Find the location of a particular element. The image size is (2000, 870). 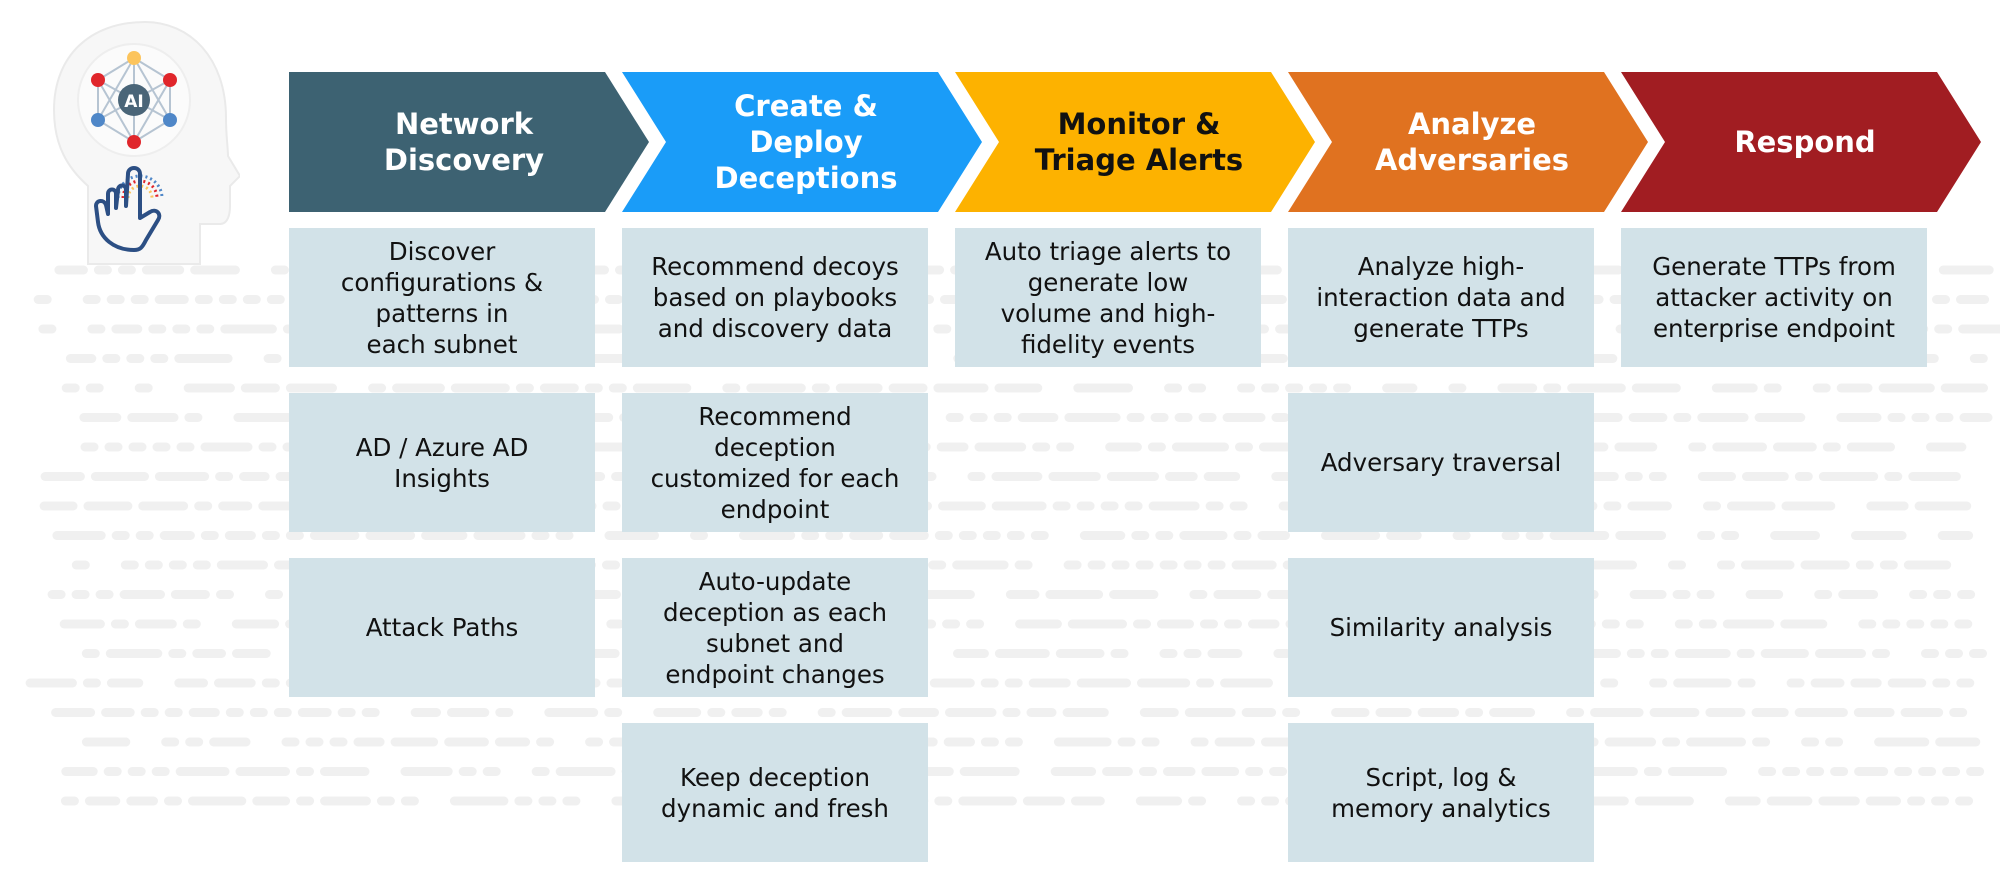

stage-title: Analyze Adversaries is located at coordinates (1472, 142).